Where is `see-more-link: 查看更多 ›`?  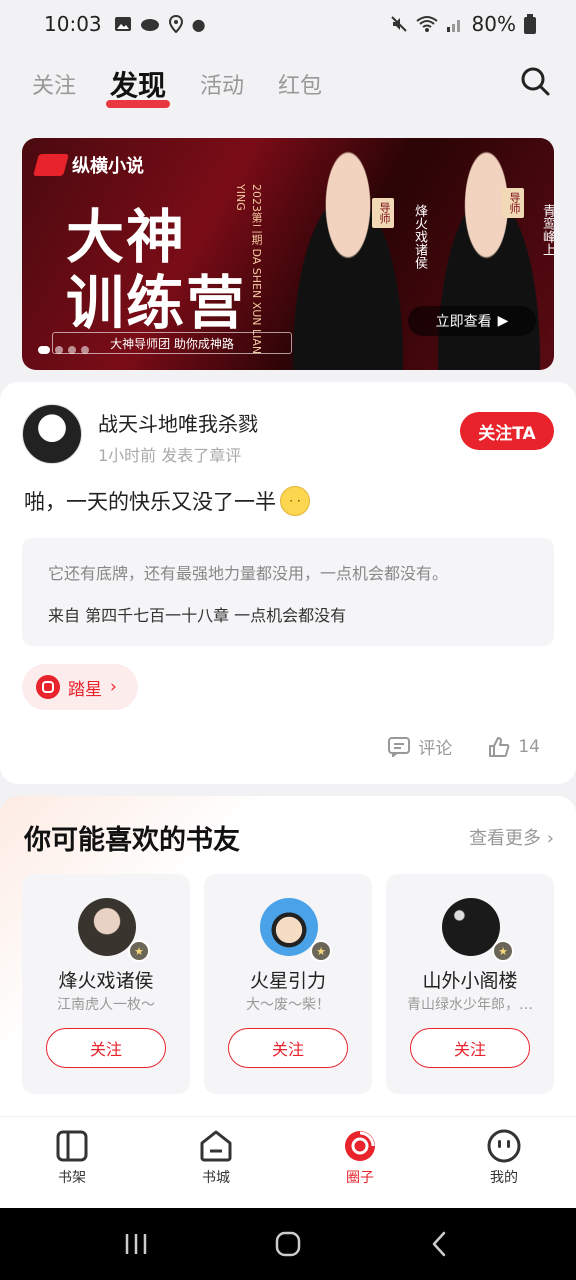
see-more-link: 查看更多 › is located at coordinates (511, 837).